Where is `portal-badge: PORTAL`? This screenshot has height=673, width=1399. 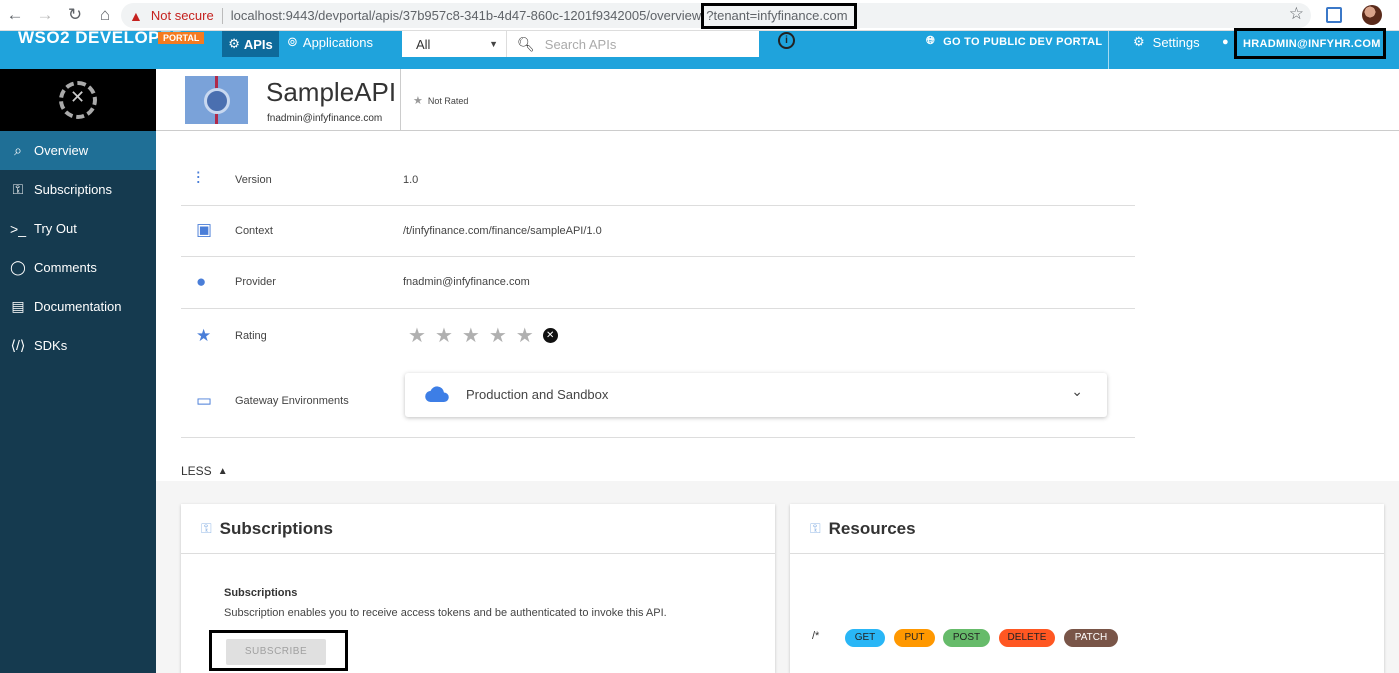
portal-badge: PORTAL is located at coordinates (181, 38).